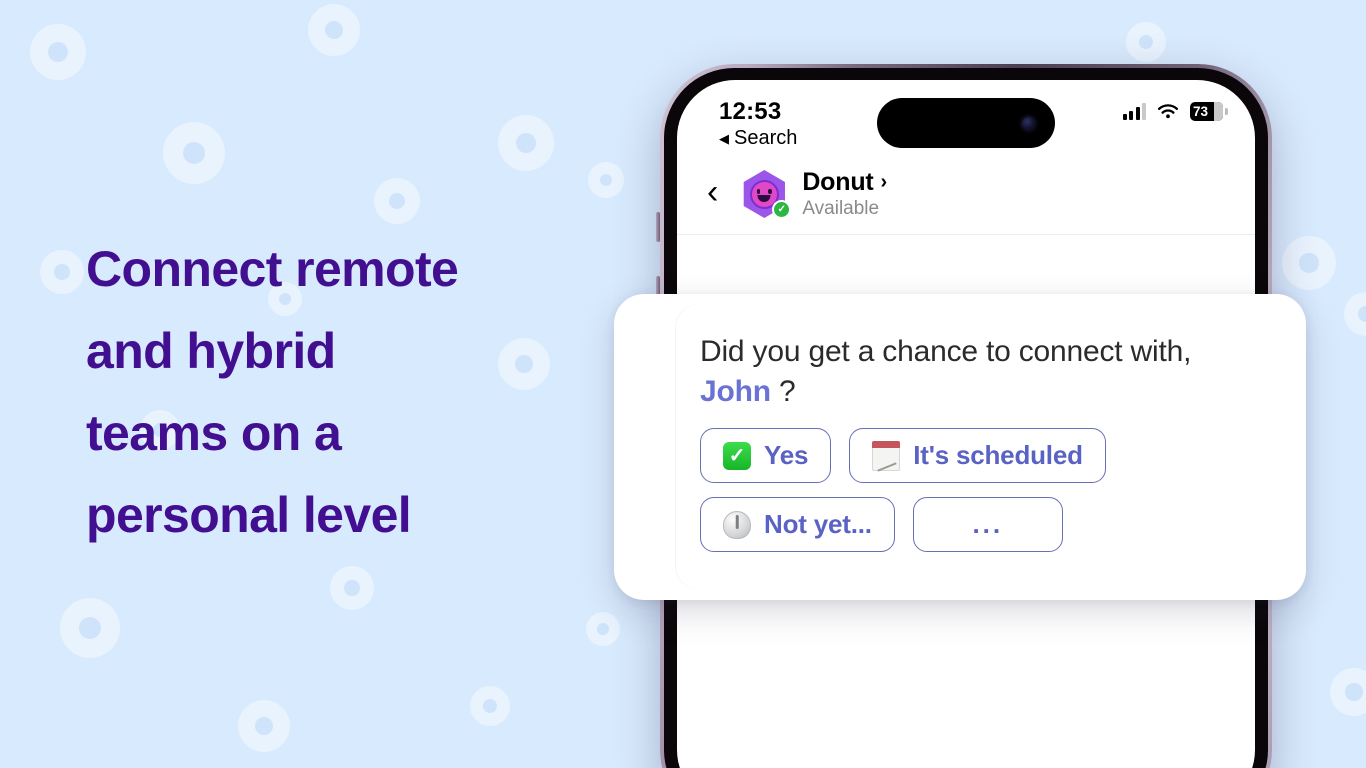  I want to click on cellular-signal-icon, so click(1134, 111).